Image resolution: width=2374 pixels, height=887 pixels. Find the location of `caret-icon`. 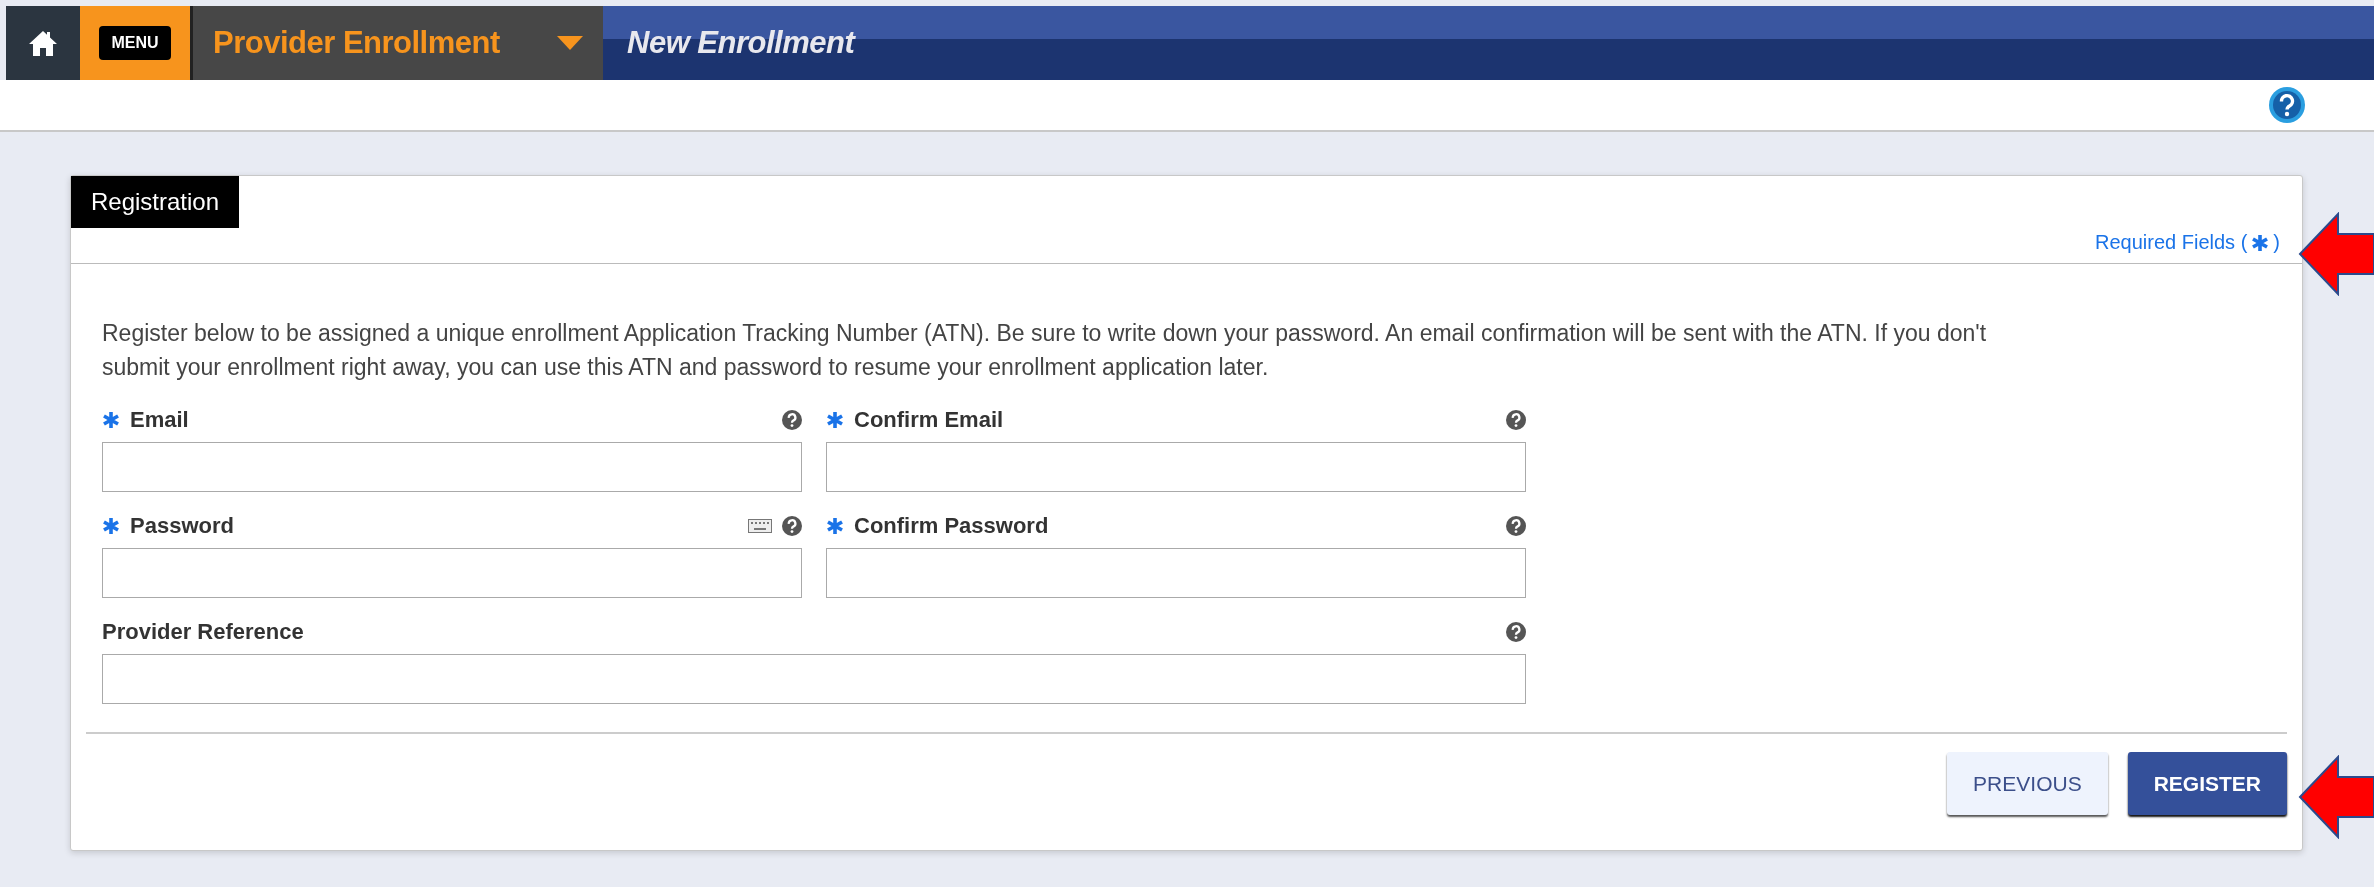

caret-icon is located at coordinates (570, 43).